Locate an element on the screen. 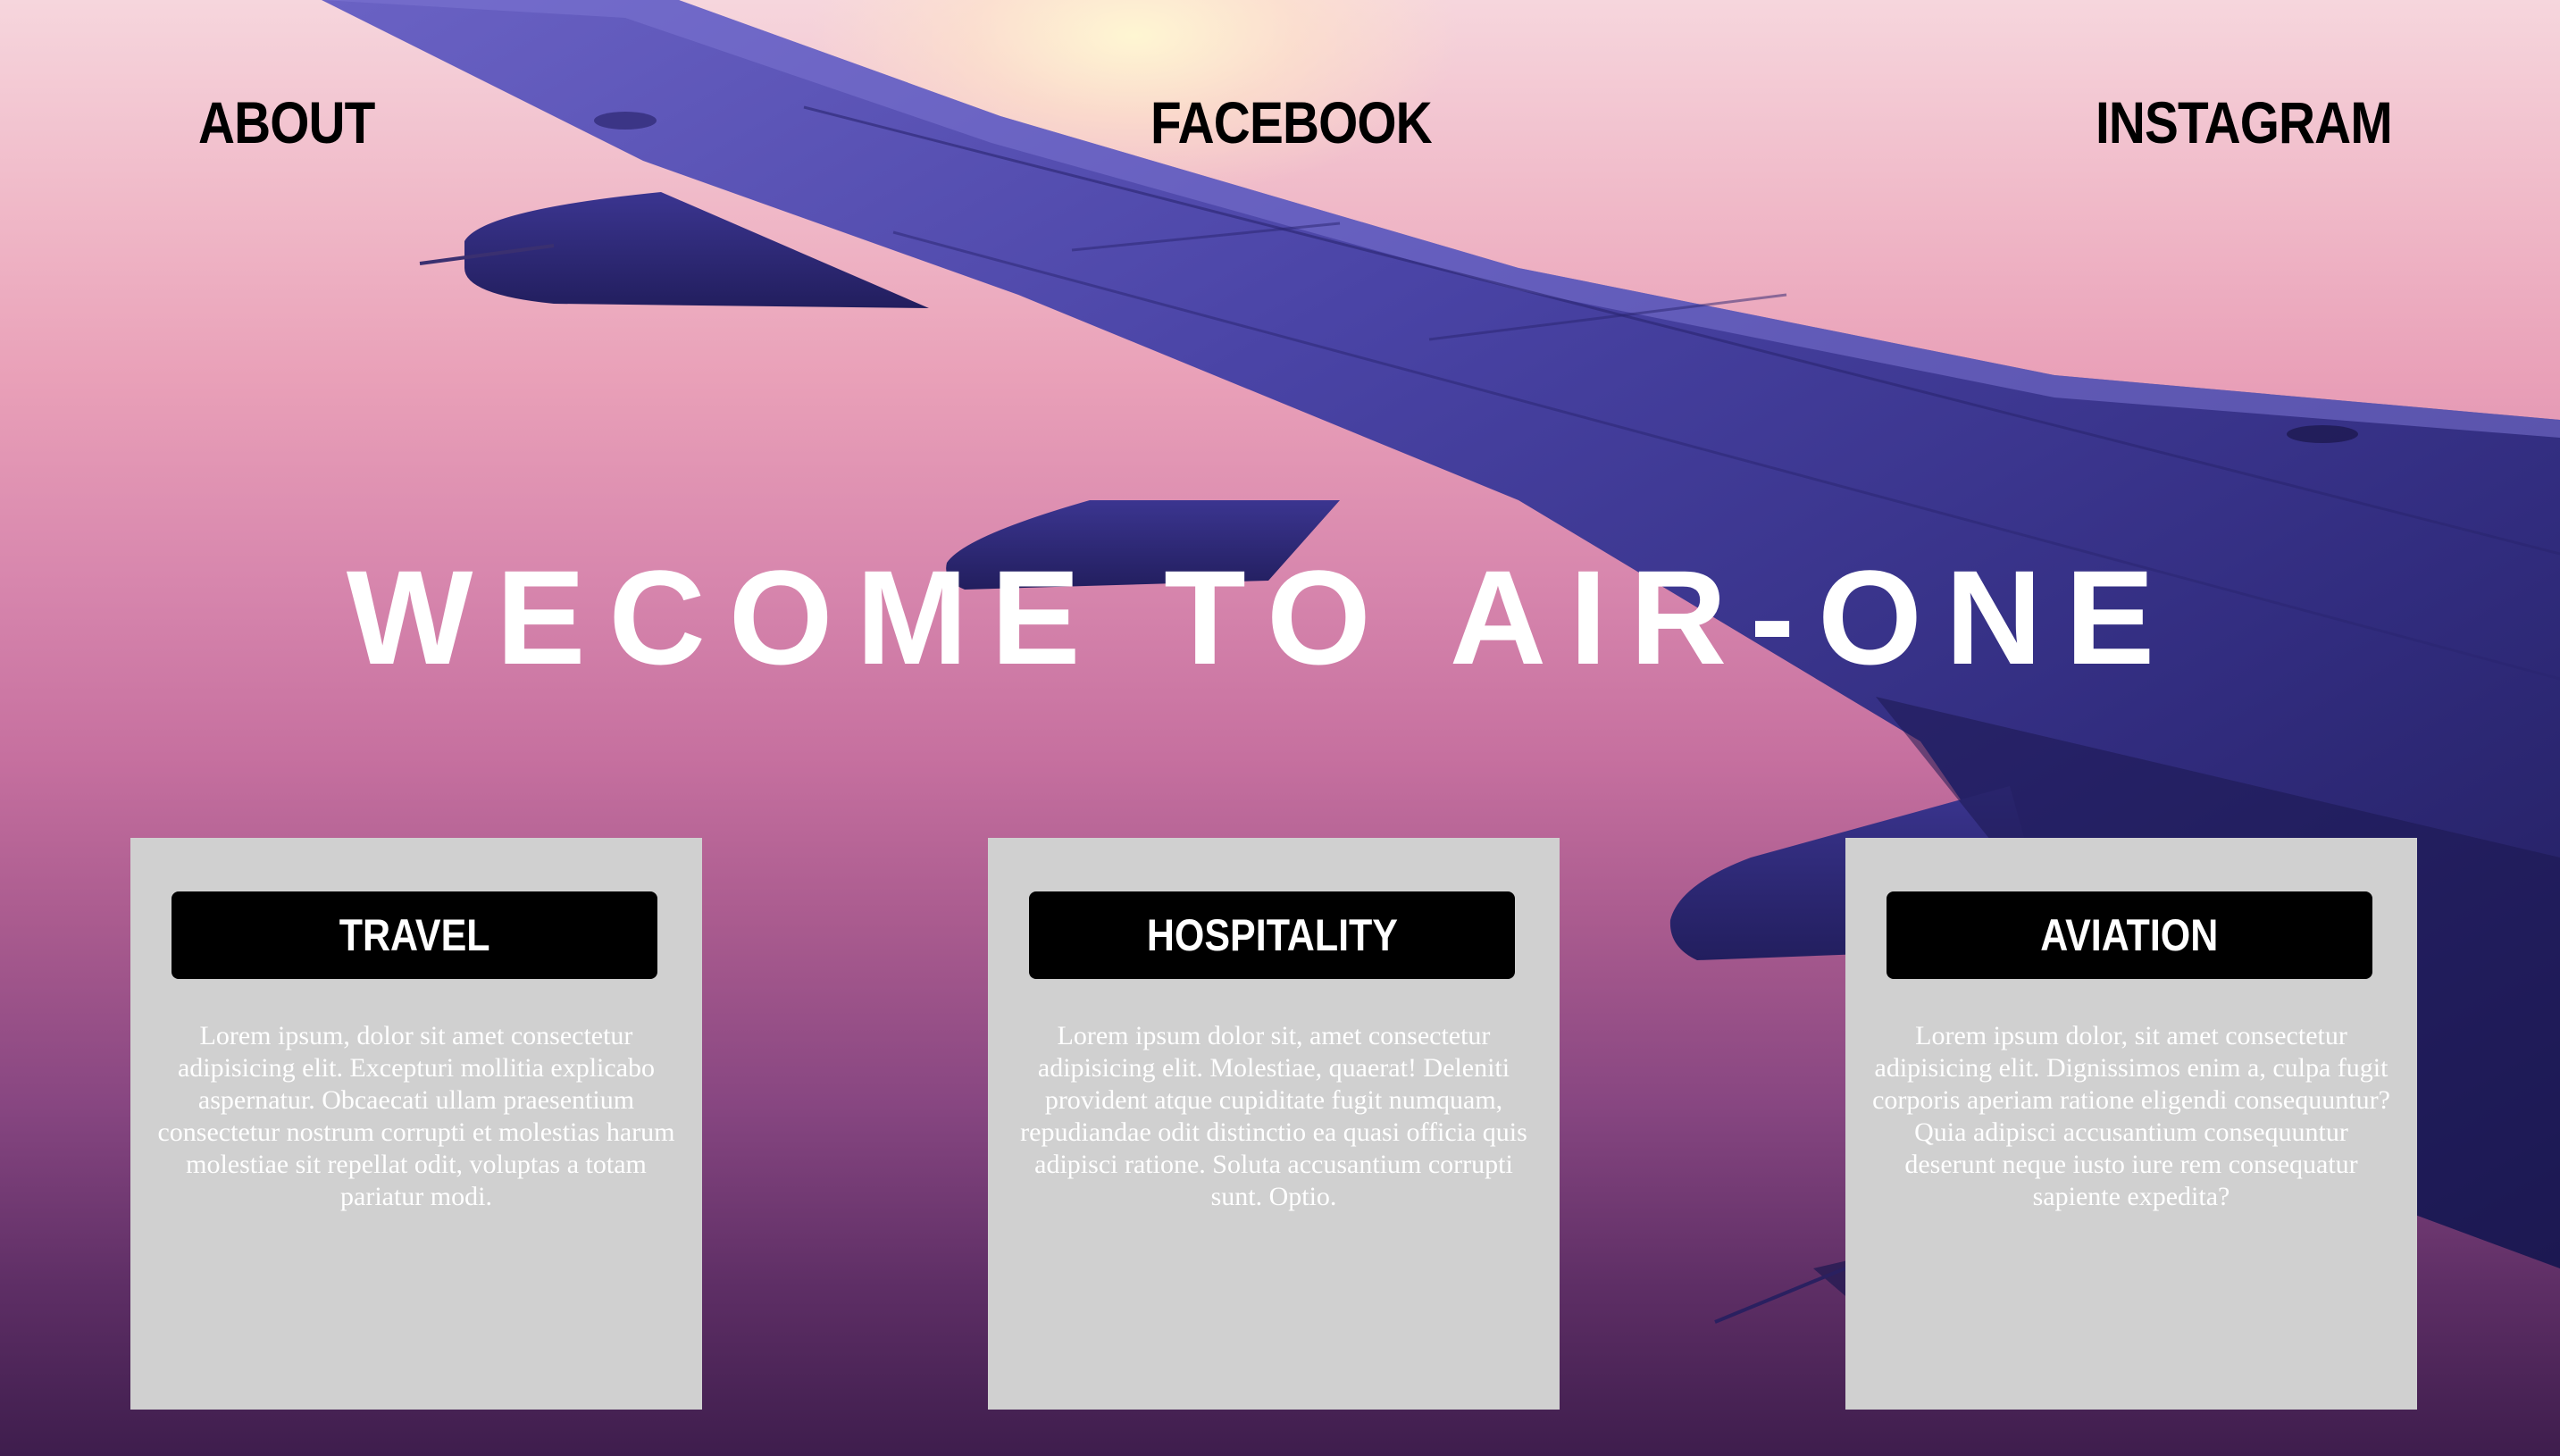 This screenshot has height=1456, width=2560. nav-instagram-link: INSTAGRAM is located at coordinates (2245, 122).